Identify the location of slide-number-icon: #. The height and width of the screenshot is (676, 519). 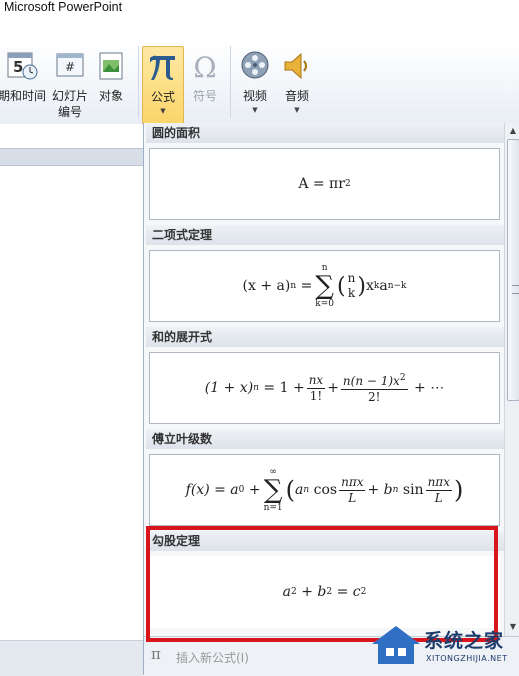
(70, 66).